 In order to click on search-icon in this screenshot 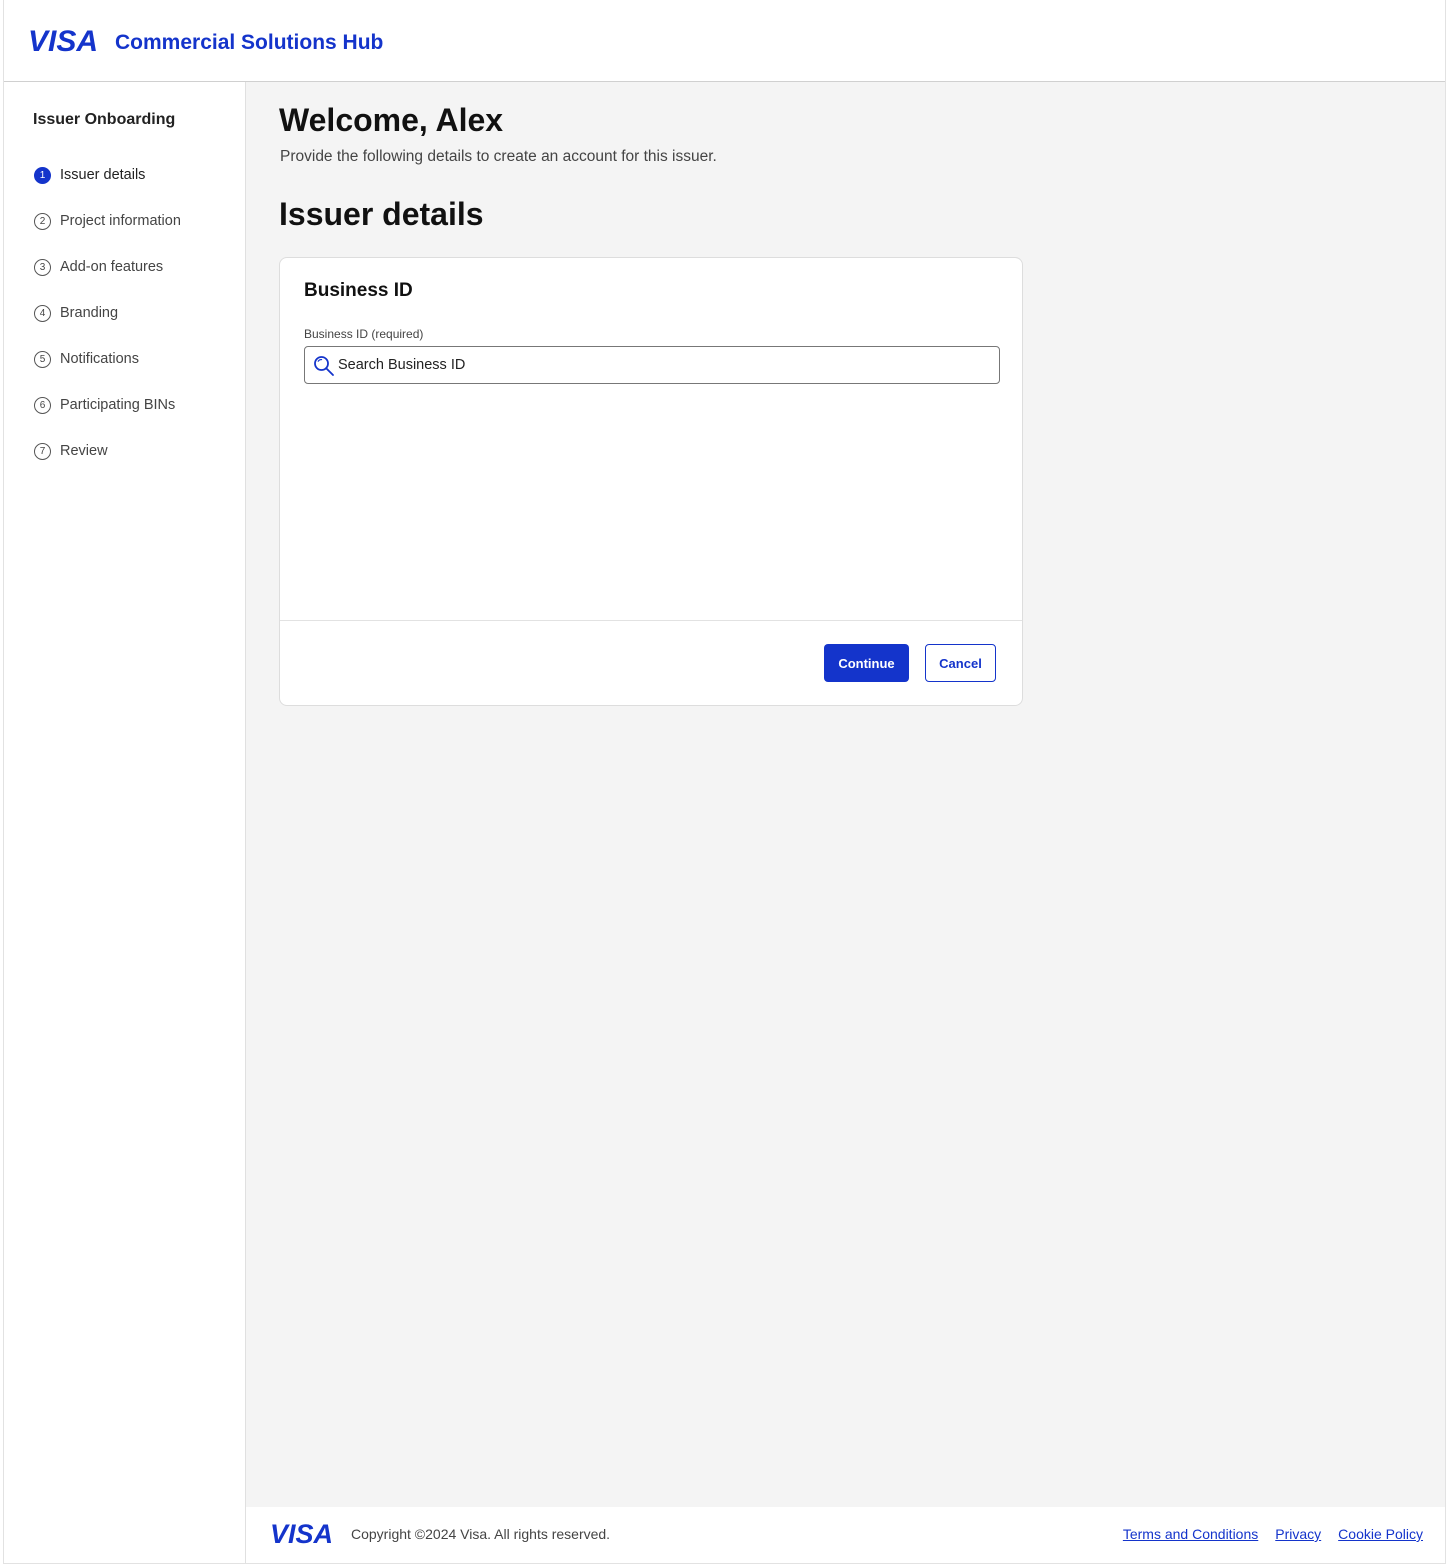, I will do `click(324, 366)`.